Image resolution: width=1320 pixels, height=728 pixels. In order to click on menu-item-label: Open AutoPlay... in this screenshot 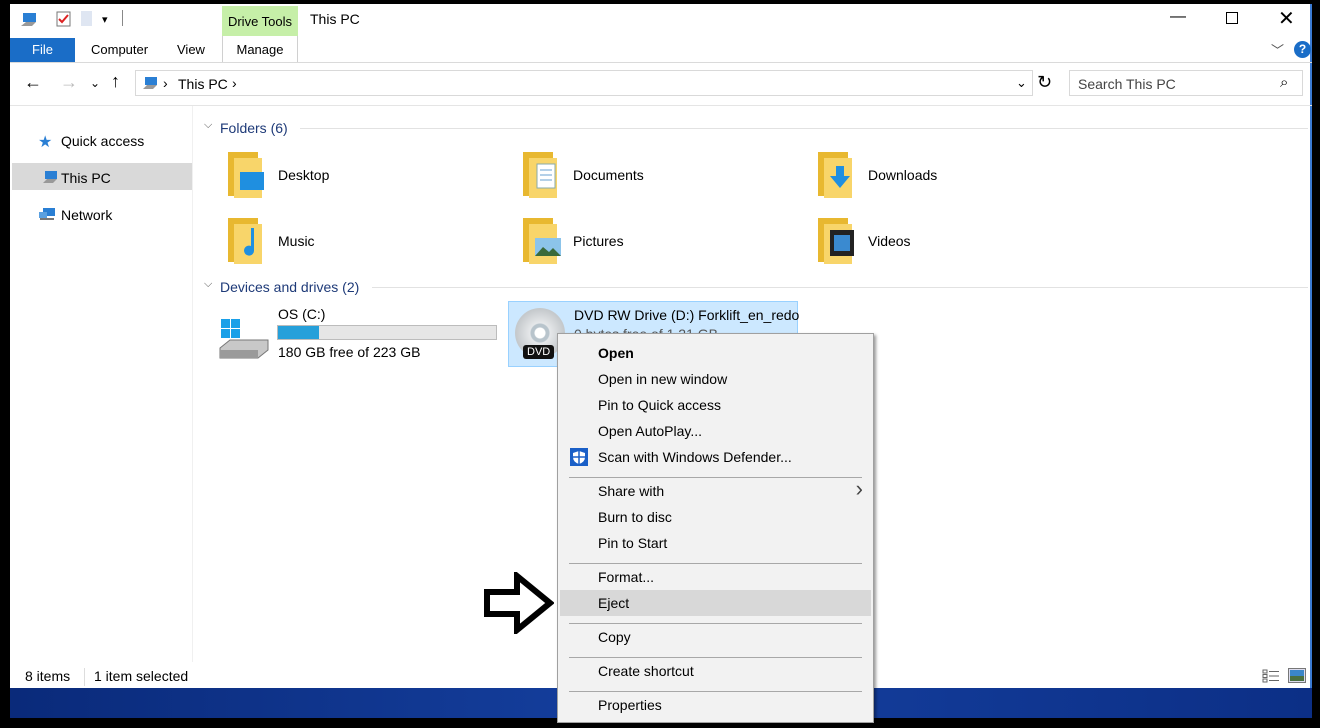, I will do `click(650, 431)`.